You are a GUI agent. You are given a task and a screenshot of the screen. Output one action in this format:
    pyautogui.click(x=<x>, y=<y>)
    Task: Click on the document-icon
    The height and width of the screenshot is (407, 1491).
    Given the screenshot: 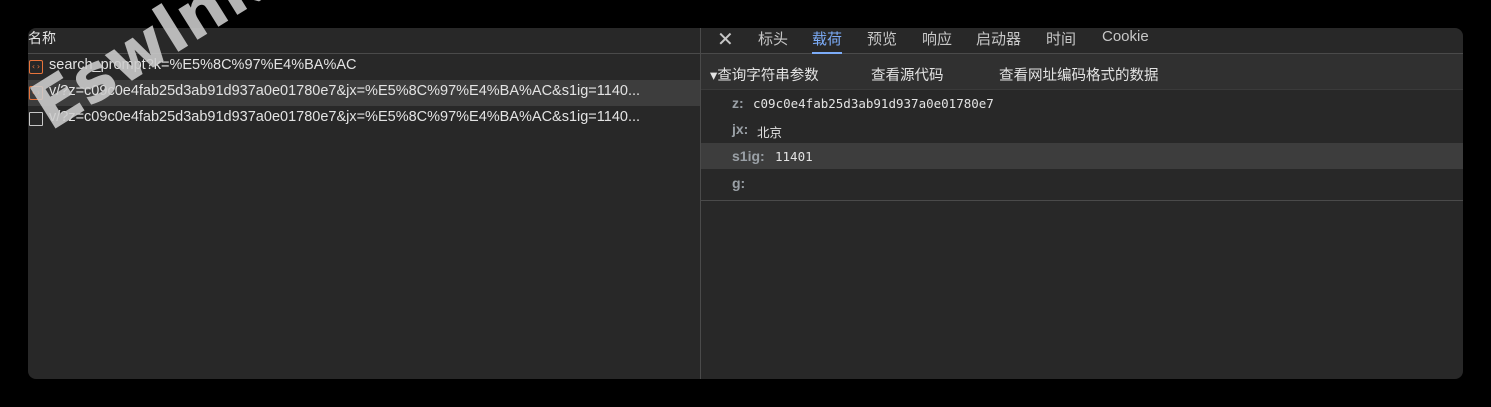 What is the action you would take?
    pyautogui.click(x=36, y=119)
    